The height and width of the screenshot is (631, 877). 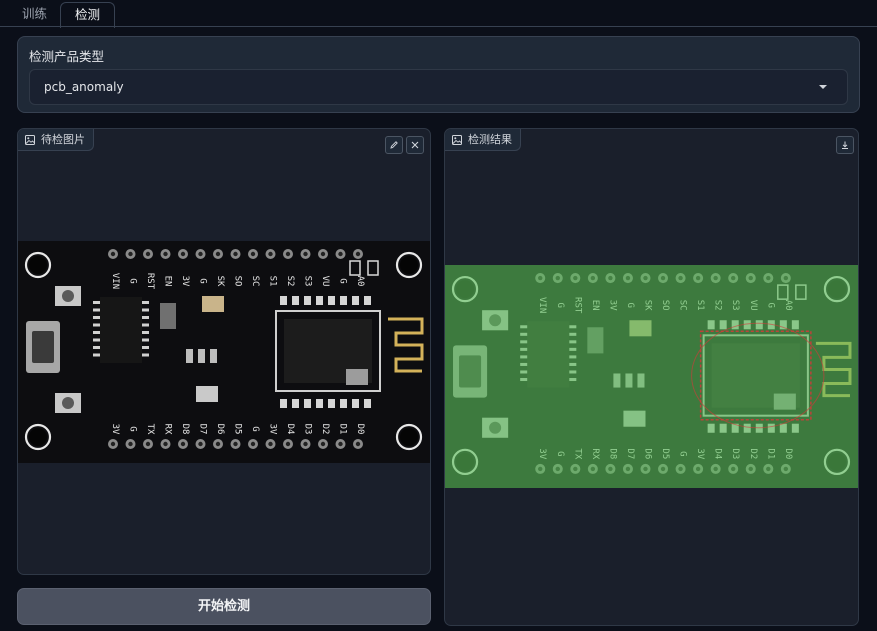 I want to click on svg-text: S3, so click(x=308, y=281).